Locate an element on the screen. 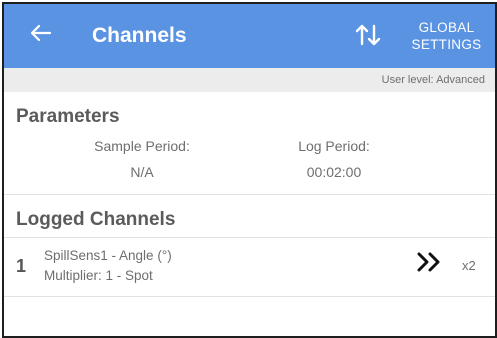 This screenshot has width=497, height=338. list-divider-bottom is located at coordinates (249, 296).